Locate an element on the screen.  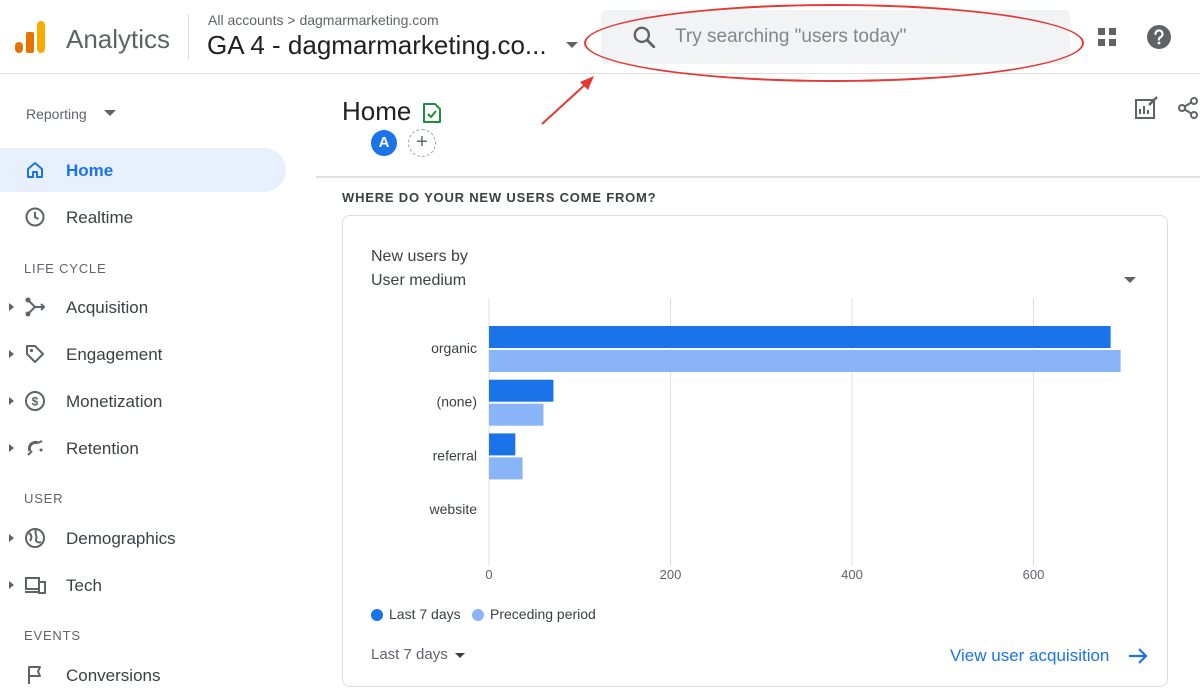
date-range-selector: Last 7 days is located at coordinates (409, 654).